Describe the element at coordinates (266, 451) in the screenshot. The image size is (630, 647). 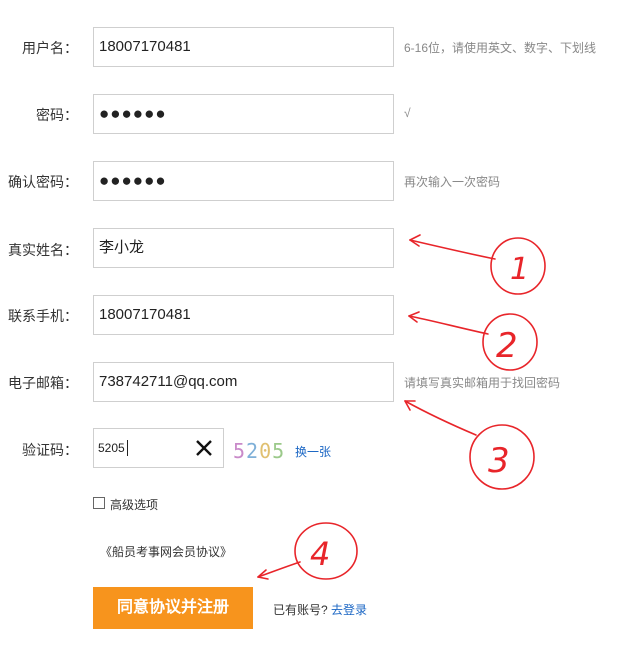
I see `captcha-char: 0` at that location.